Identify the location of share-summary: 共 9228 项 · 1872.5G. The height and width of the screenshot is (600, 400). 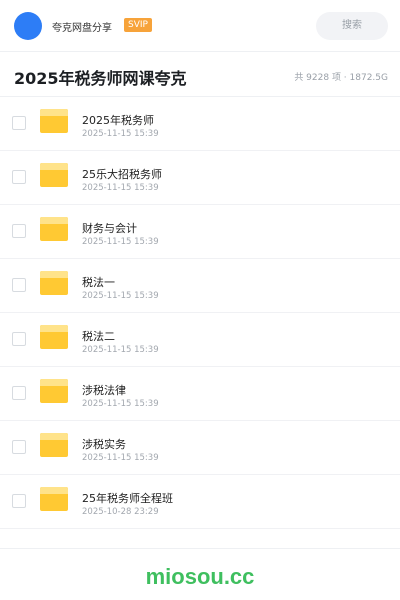
(341, 78).